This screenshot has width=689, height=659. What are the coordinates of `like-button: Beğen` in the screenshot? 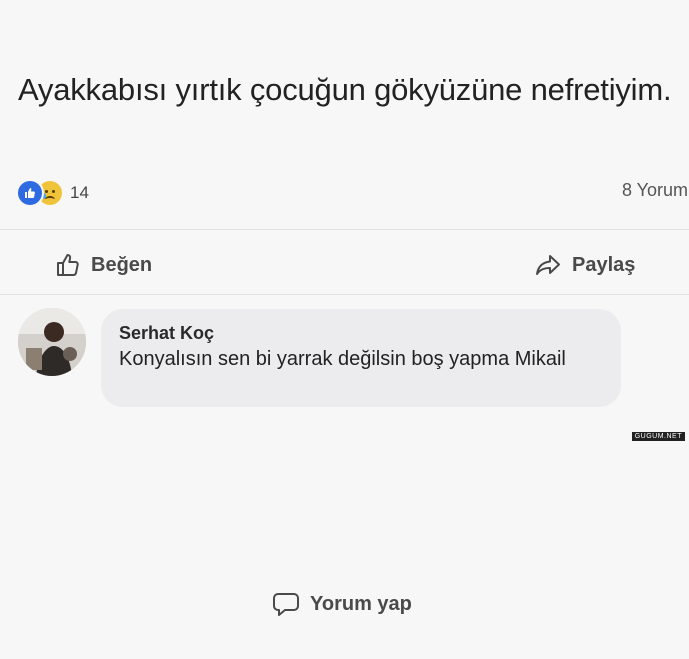 It's located at (103, 265).